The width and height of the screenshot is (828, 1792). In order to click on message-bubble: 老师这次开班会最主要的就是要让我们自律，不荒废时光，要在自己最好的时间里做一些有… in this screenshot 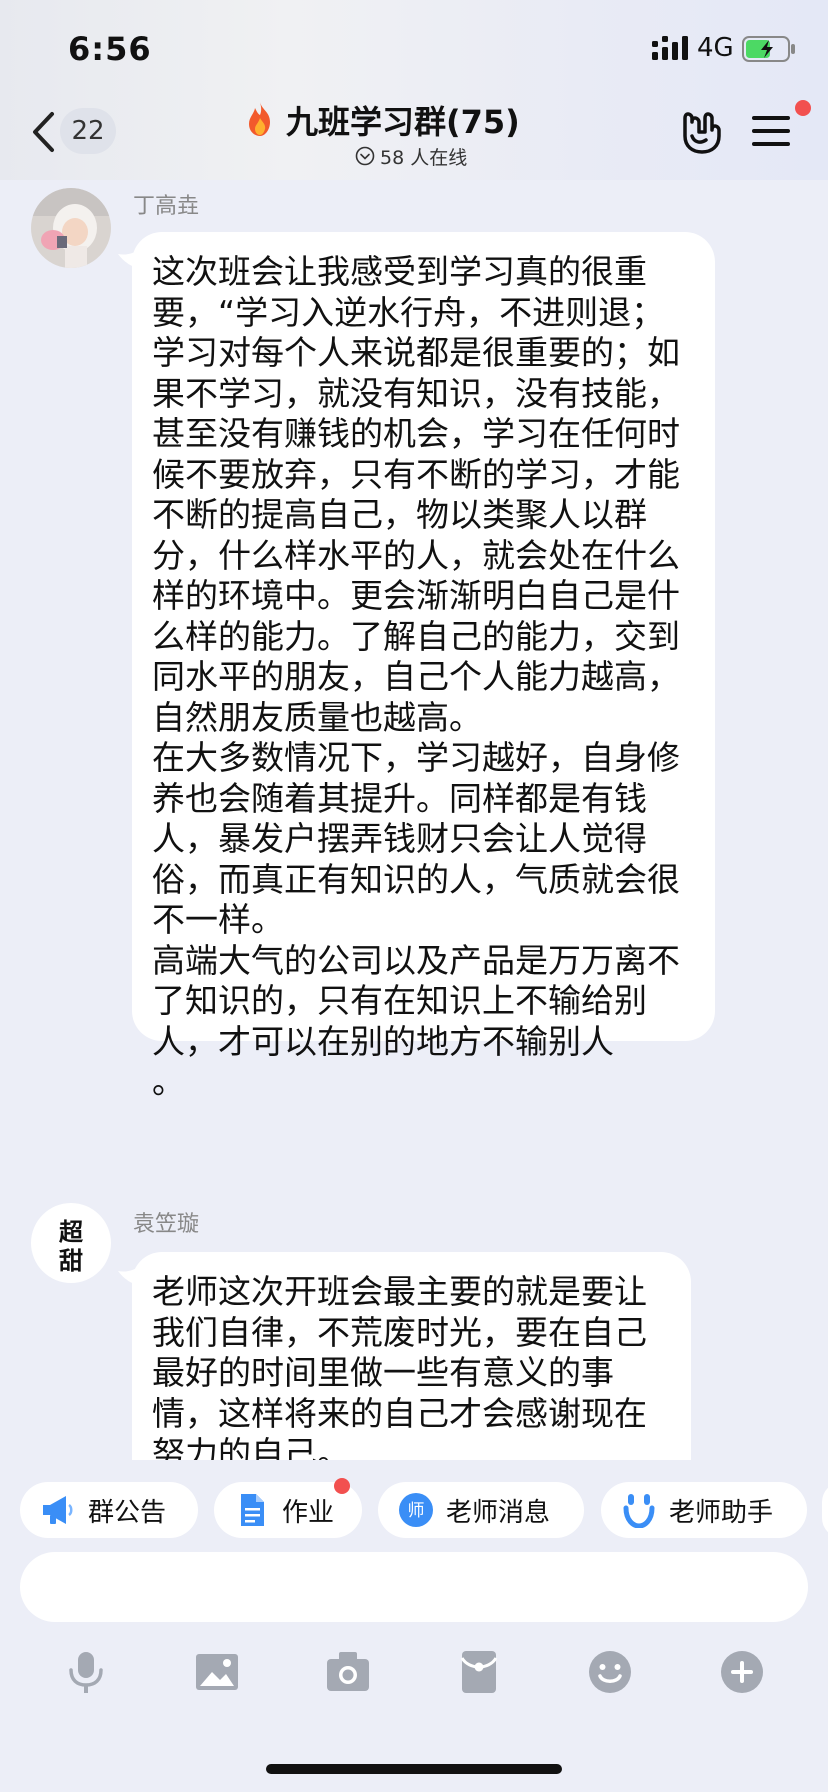, I will do `click(411, 1356)`.